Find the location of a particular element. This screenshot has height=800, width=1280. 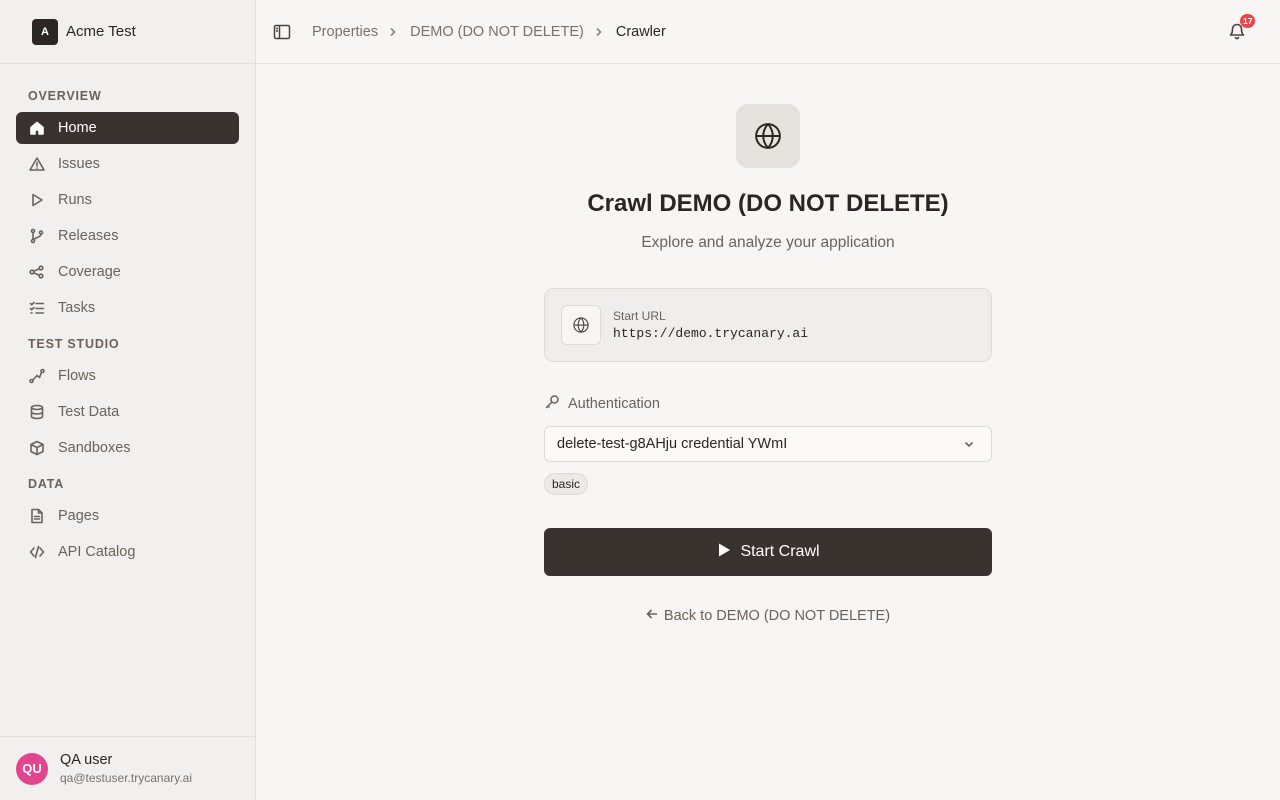

back-link: Back to DEMO (DO NOT DELETE) is located at coordinates (768, 616).